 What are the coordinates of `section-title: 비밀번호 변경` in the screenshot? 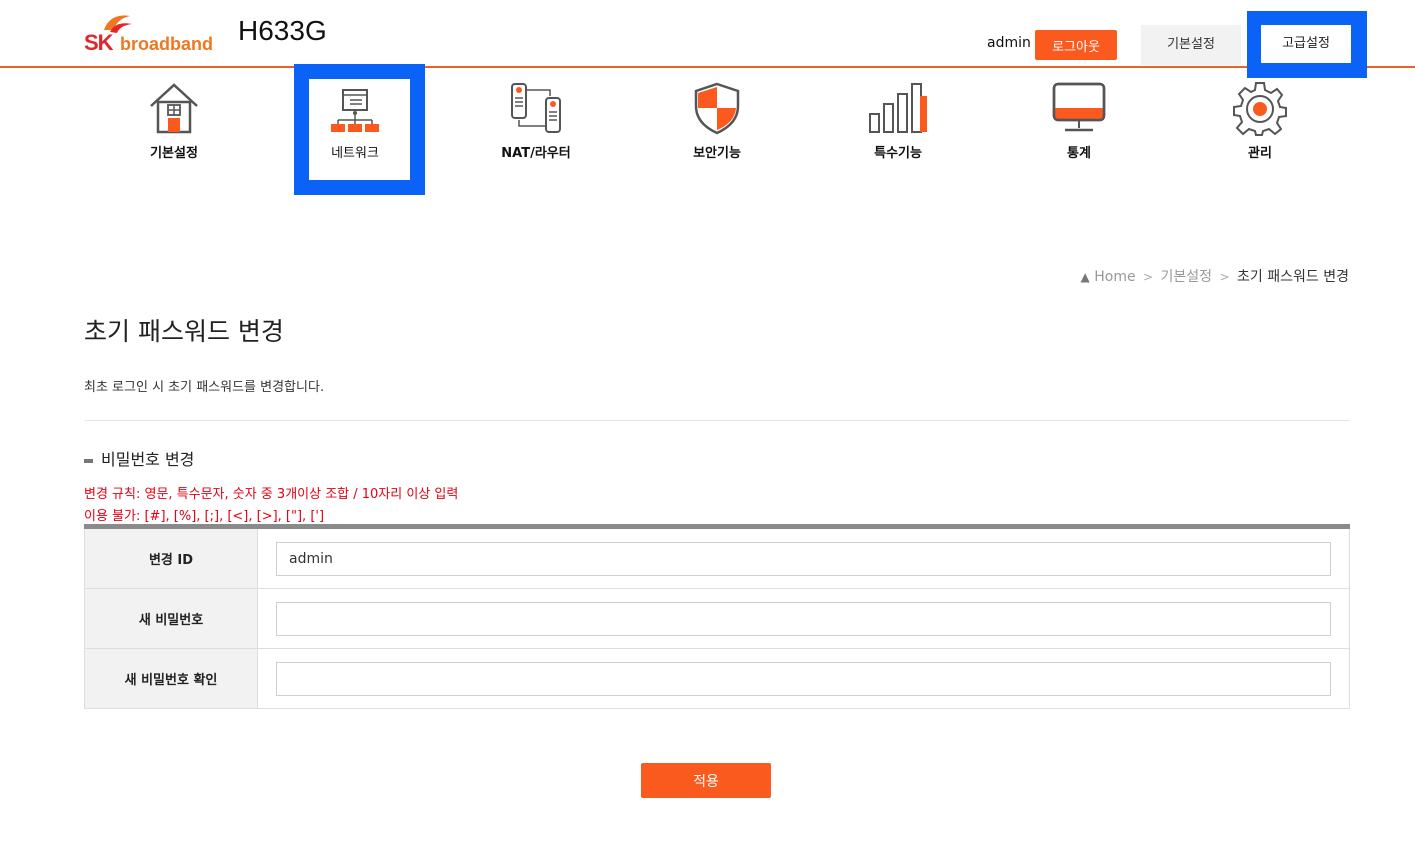 It's located at (139, 458).